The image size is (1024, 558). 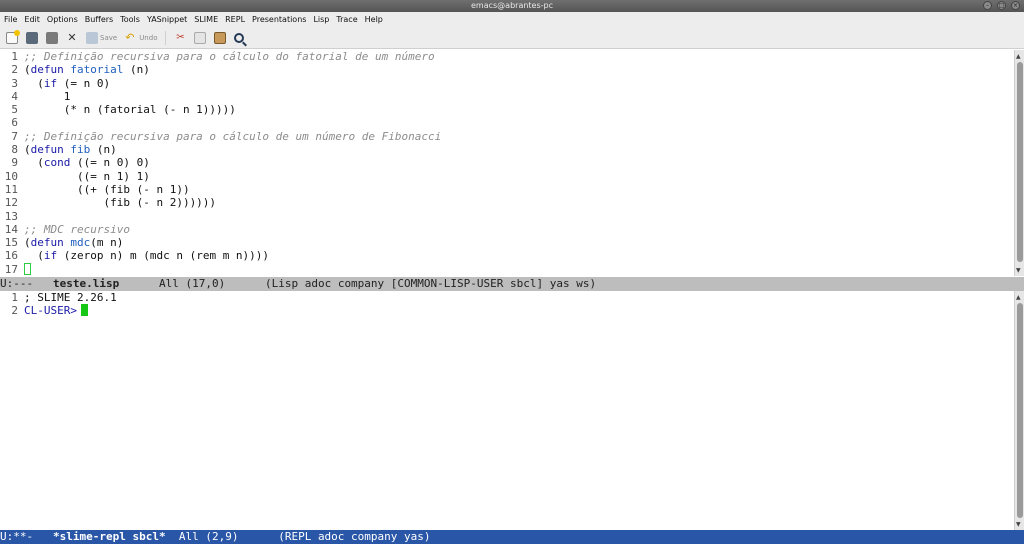 I want to click on editor-scroll-thumb, so click(x=1020, y=162).